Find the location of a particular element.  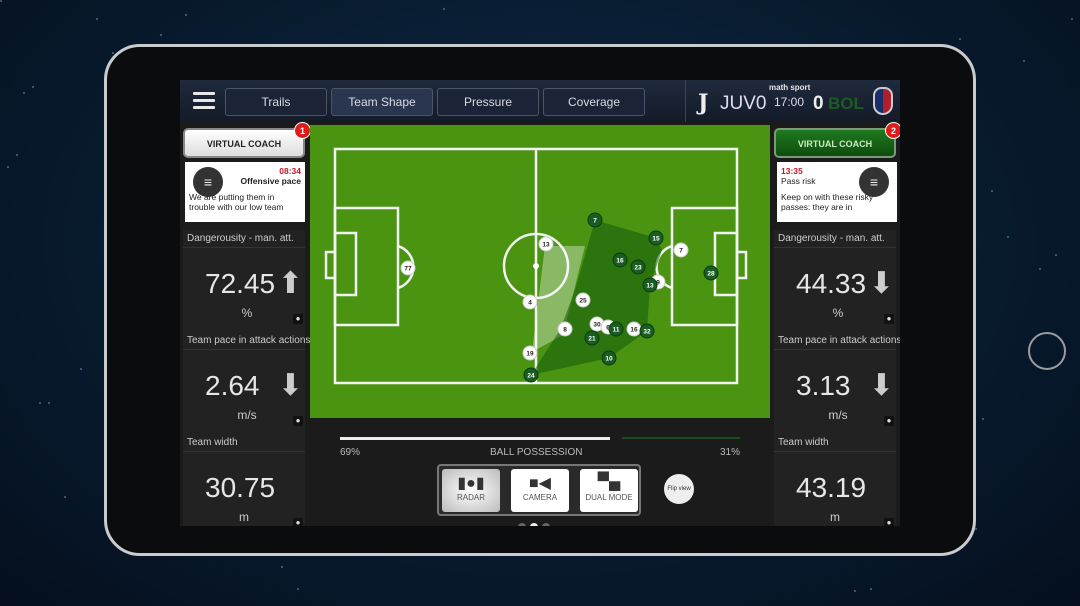

away-player-number: 10 is located at coordinates (609, 359).